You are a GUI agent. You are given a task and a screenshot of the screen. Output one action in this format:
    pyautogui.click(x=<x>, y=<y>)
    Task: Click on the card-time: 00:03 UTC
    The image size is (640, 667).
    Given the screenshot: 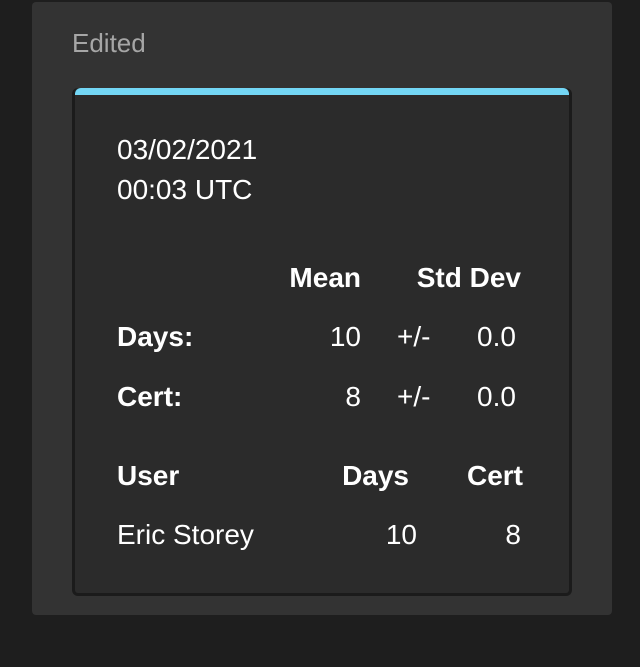 What is the action you would take?
    pyautogui.click(x=185, y=189)
    